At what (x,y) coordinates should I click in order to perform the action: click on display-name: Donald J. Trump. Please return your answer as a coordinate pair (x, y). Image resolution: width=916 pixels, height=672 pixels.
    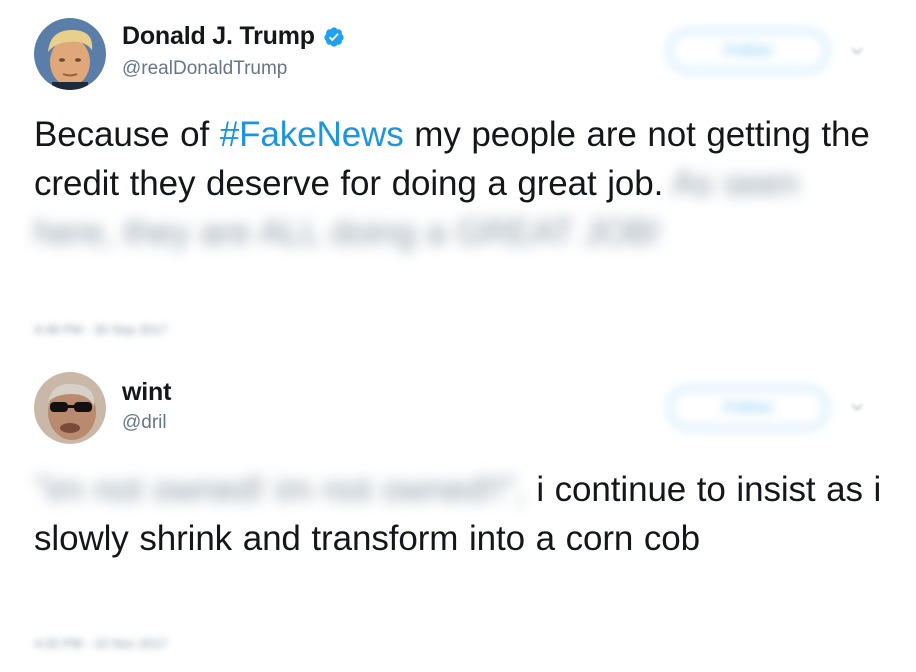
    Looking at the image, I should click on (218, 36).